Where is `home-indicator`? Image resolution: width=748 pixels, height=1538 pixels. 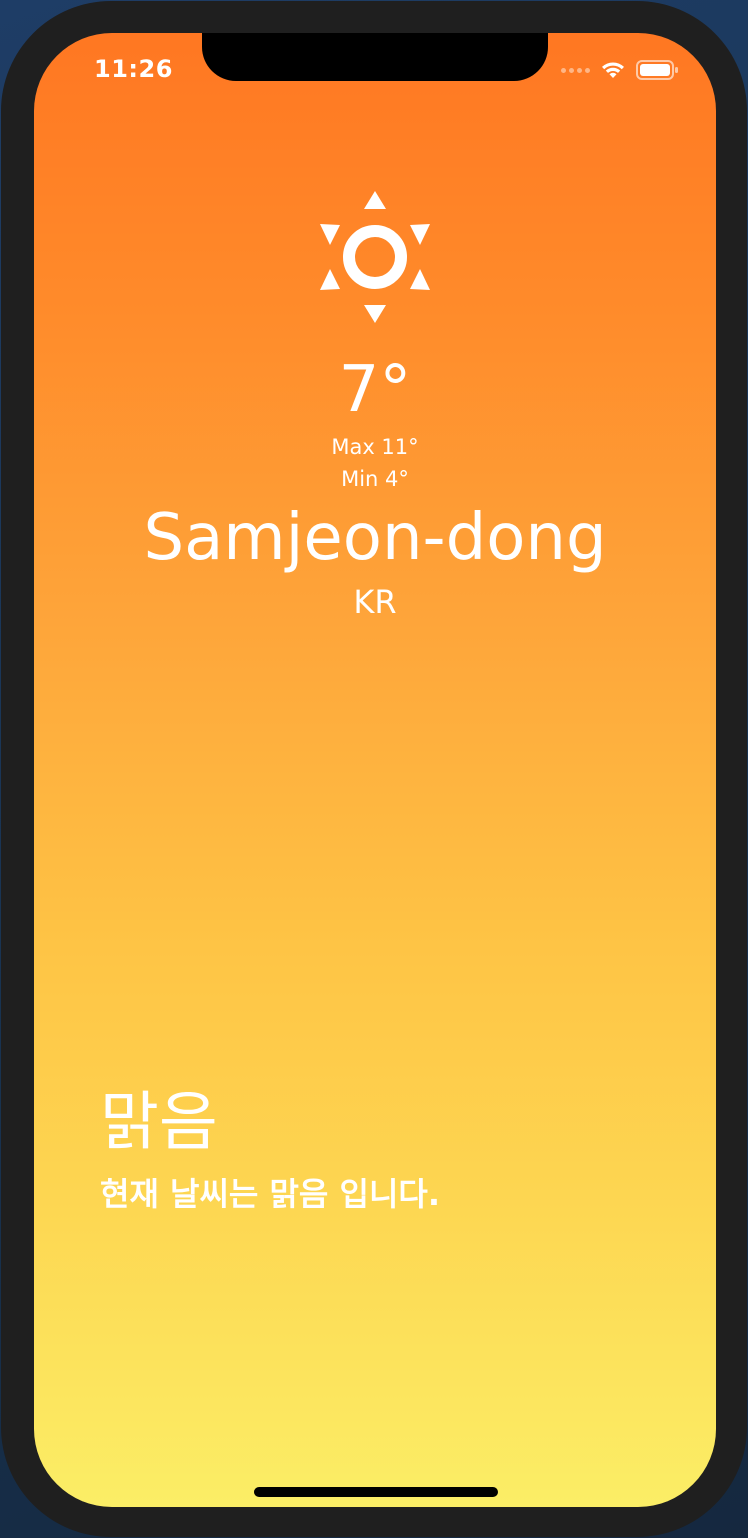
home-indicator is located at coordinates (376, 1492).